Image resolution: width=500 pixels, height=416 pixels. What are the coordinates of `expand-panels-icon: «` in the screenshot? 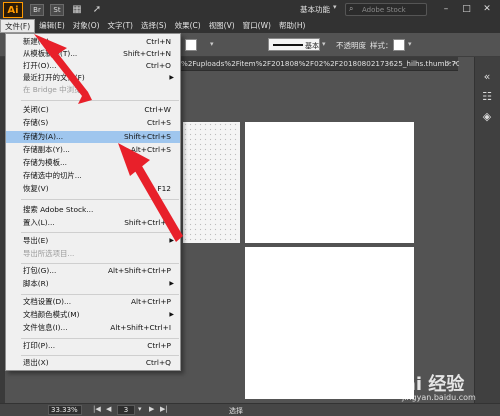 It's located at (487, 77).